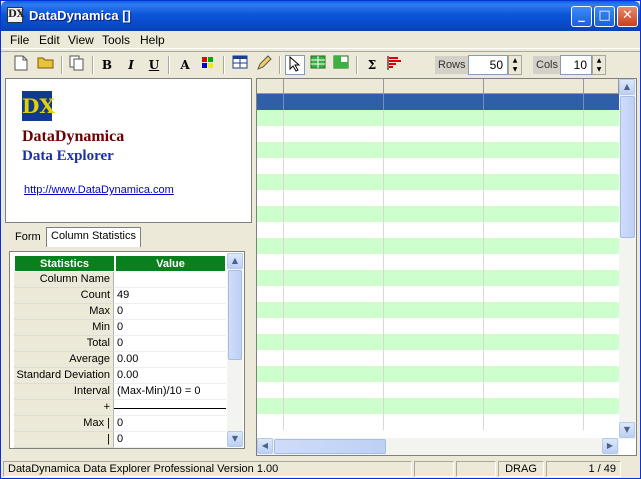  Describe the element at coordinates (93, 237) in the screenshot. I see `tab-column-statistics: Column Statistics` at that location.